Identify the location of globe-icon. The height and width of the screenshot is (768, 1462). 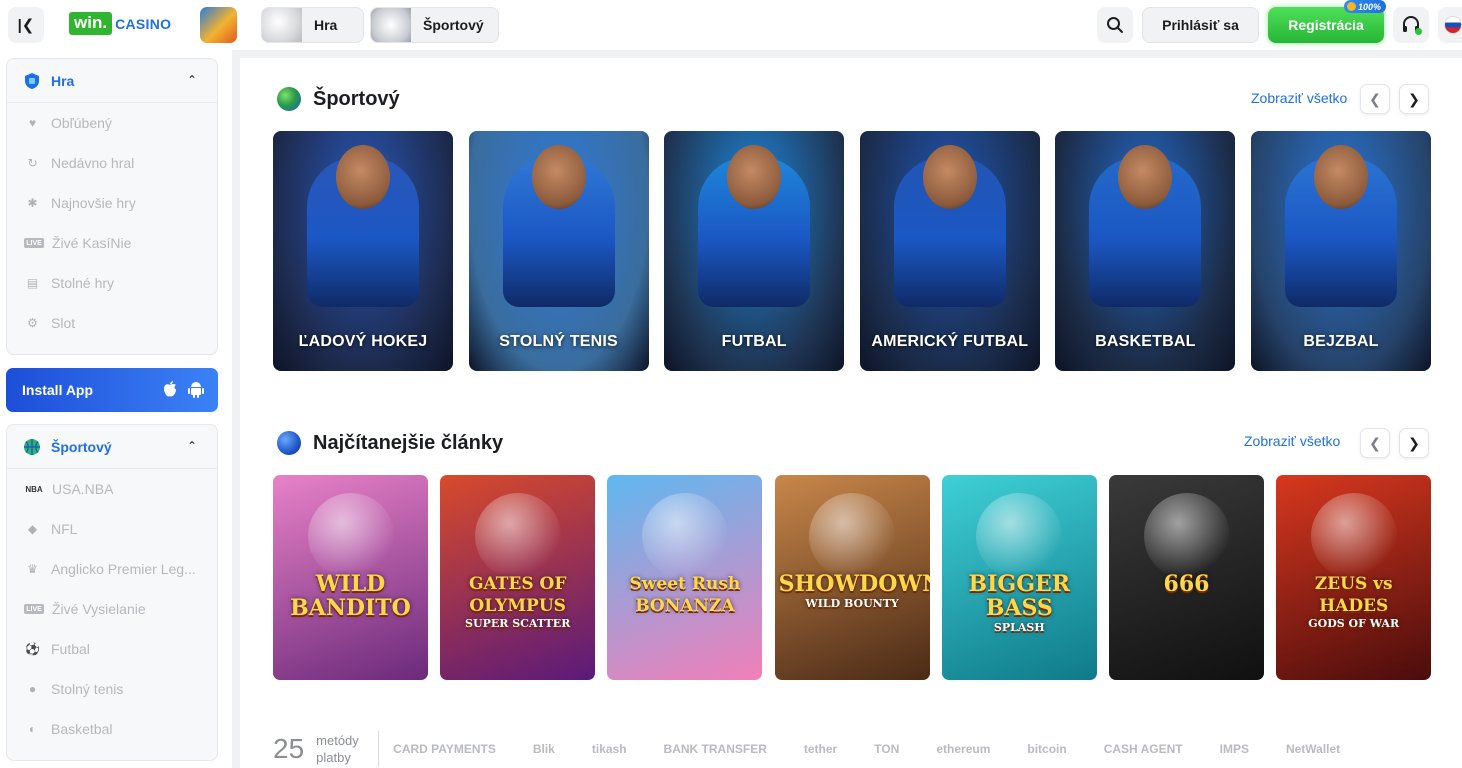
(289, 99).